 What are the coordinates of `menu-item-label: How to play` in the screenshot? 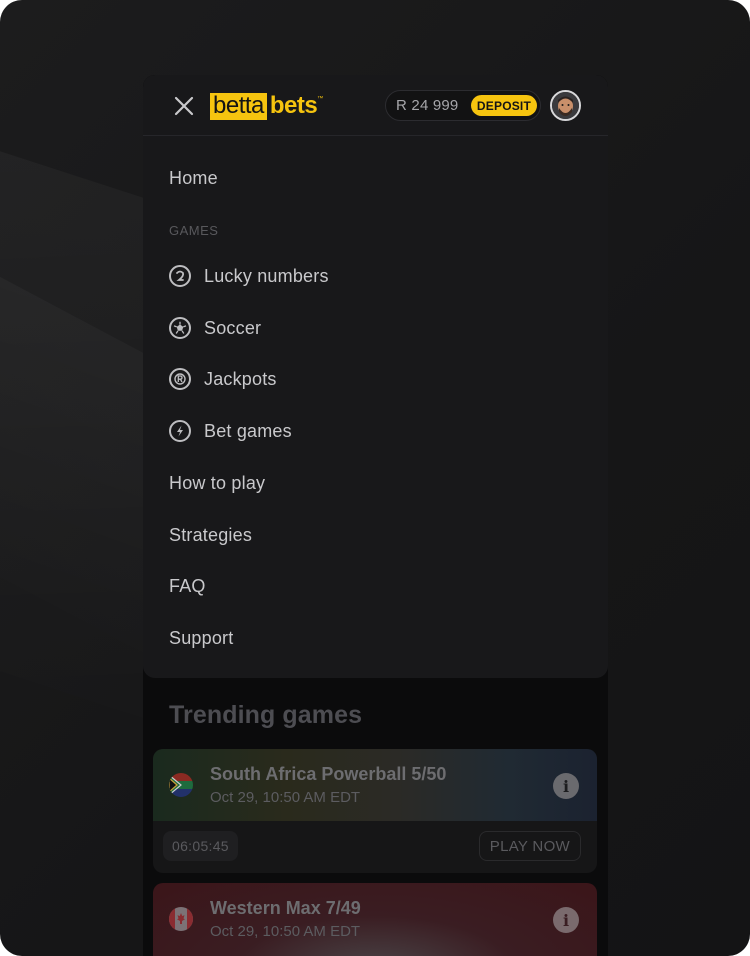 It's located at (217, 482).